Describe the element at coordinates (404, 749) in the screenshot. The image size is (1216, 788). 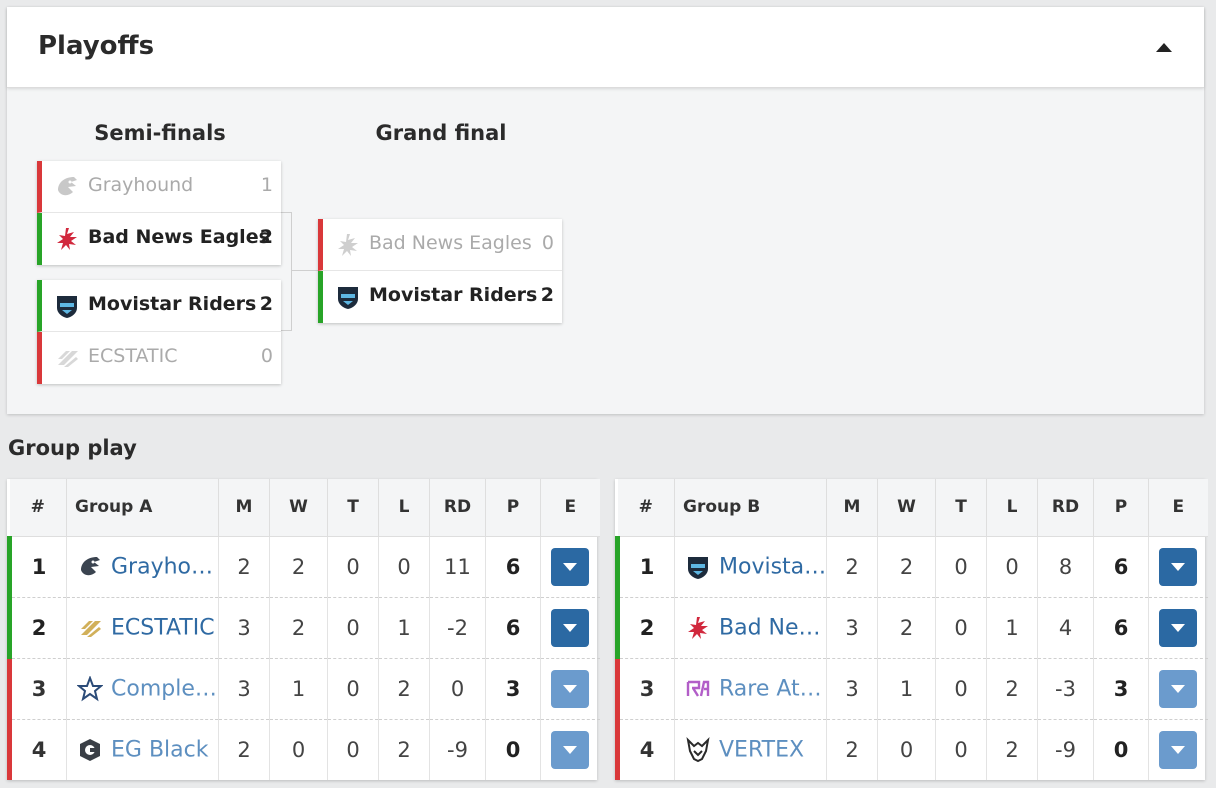
I see `losses-cell: 2` at that location.